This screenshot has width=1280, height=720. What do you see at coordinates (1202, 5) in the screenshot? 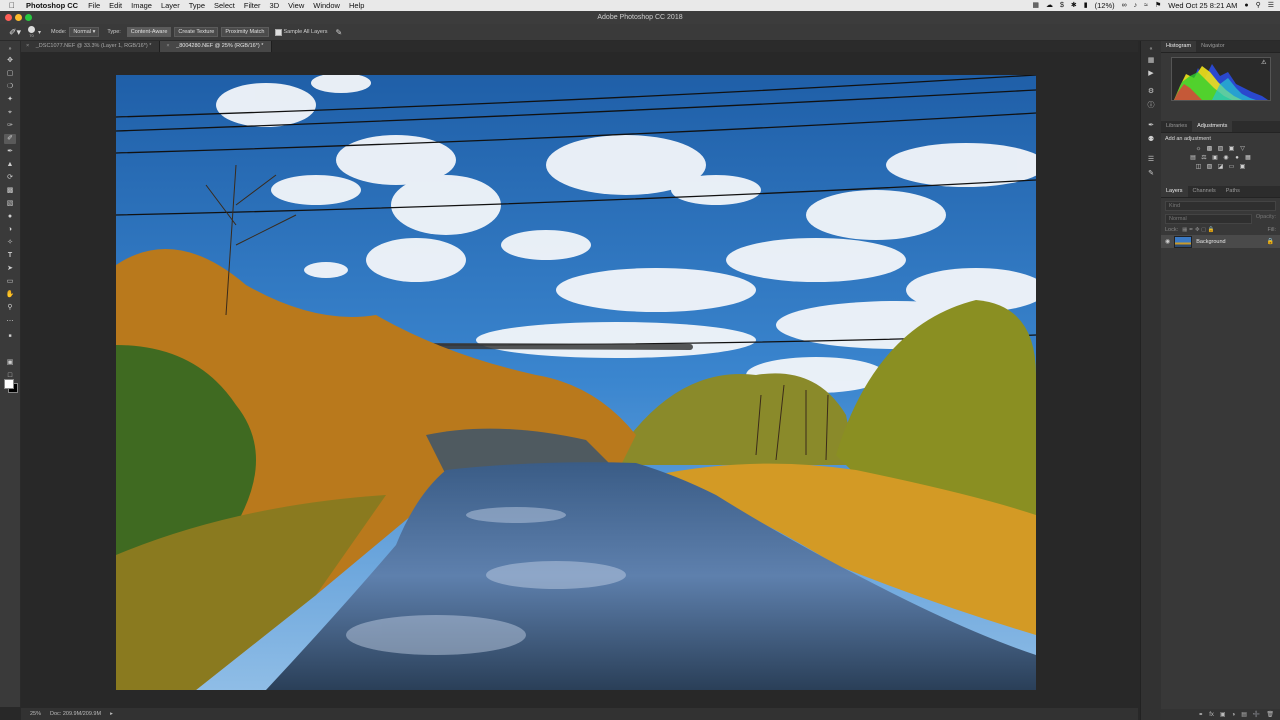
I see `menubar-clock: Wed Oct 25 8:21 AM` at bounding box center [1202, 5].